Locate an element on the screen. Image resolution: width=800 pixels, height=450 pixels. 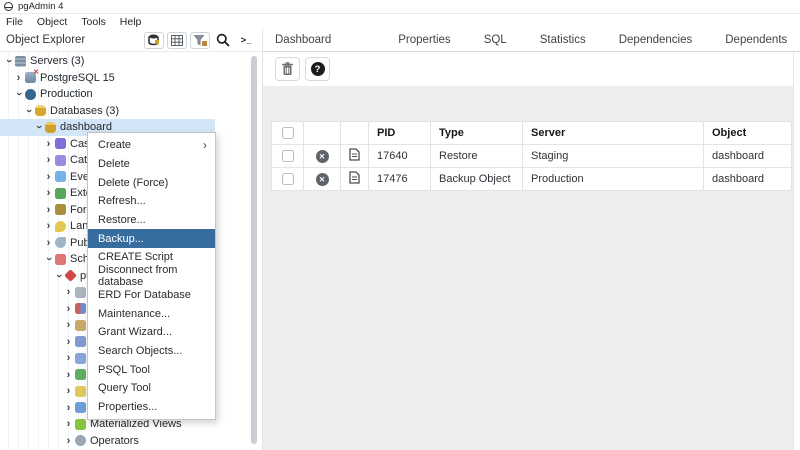
tab-dependencies: Dependencies is located at coordinates (656, 40).